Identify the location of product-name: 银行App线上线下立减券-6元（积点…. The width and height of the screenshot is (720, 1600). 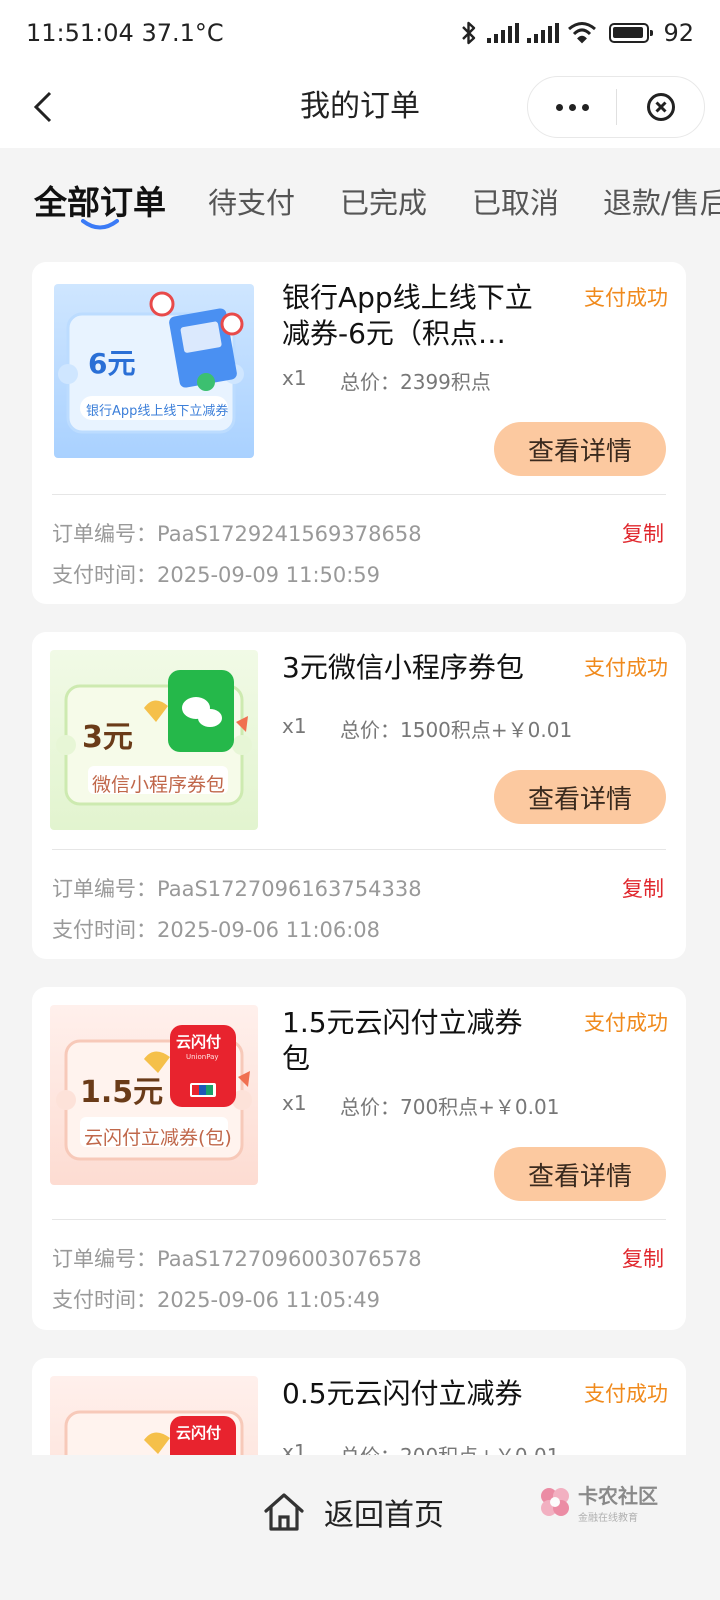
(414, 316).